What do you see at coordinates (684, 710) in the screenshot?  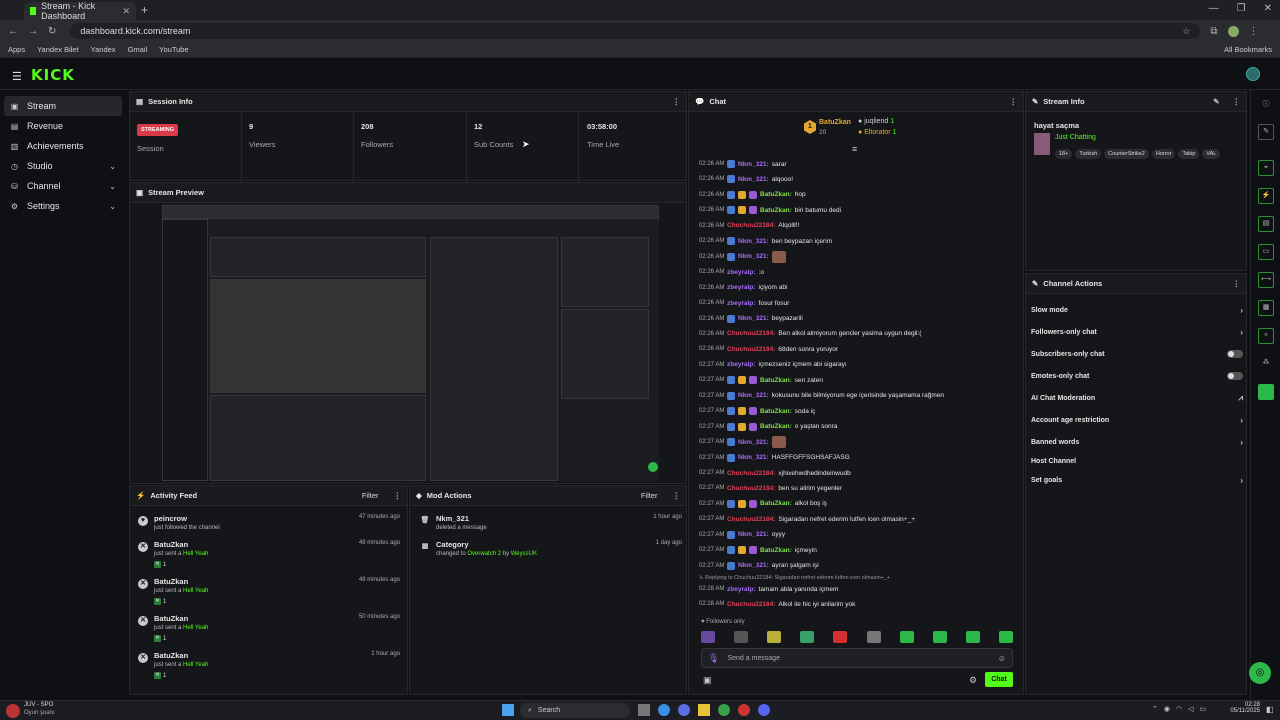 I see `copilot-icon` at bounding box center [684, 710].